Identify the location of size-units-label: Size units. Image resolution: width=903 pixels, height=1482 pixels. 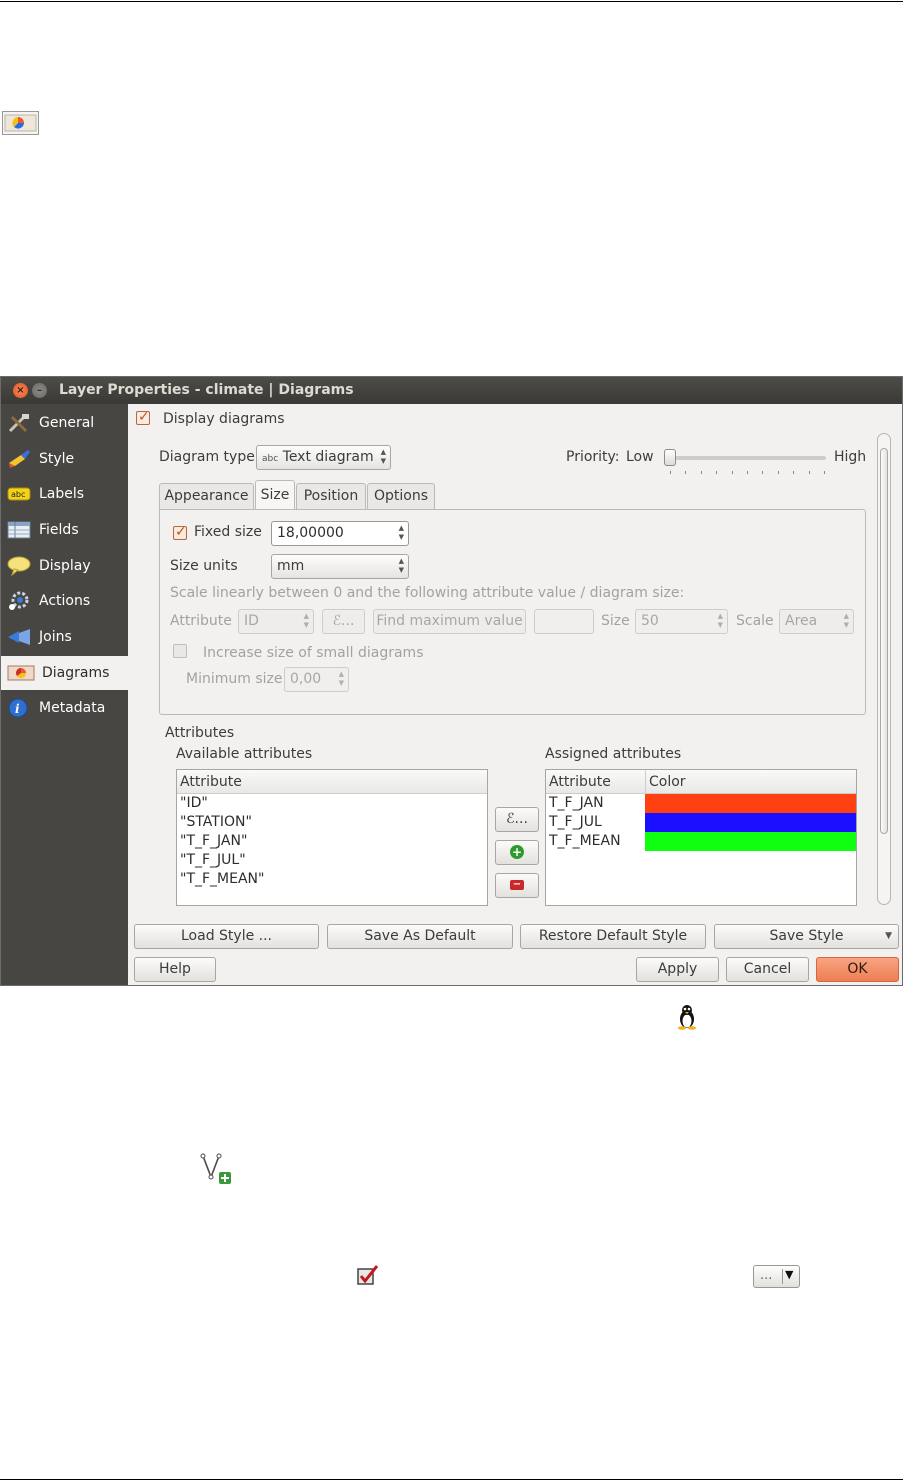
(204, 566).